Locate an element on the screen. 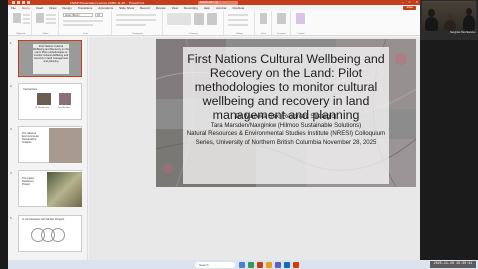 The height and width of the screenshot is (269, 478). tab-insert: Insert is located at coordinates (40, 8).